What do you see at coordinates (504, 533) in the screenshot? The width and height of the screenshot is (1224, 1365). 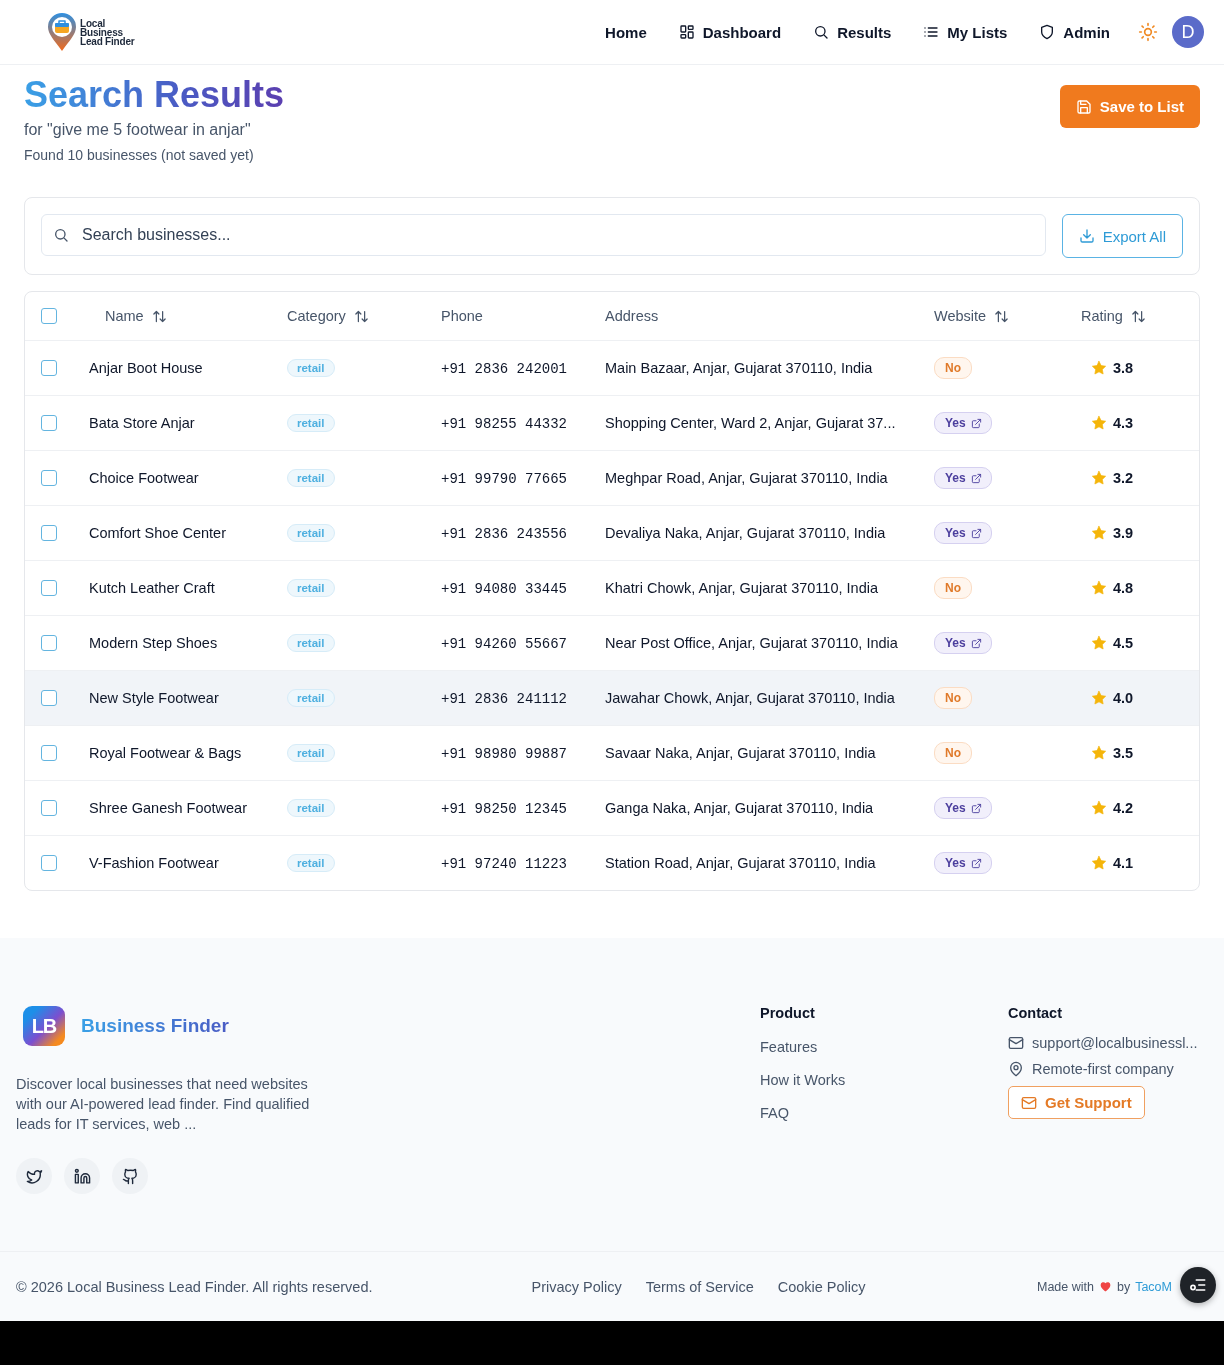 I see `phone-number: +91 2836 243556` at bounding box center [504, 533].